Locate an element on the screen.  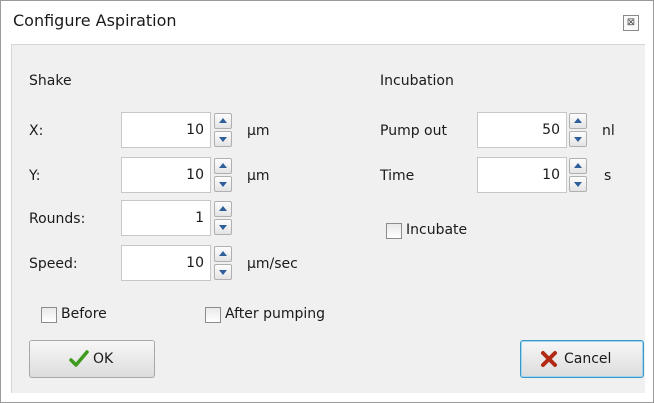
pump-out-spin-up-button is located at coordinates (578, 121).